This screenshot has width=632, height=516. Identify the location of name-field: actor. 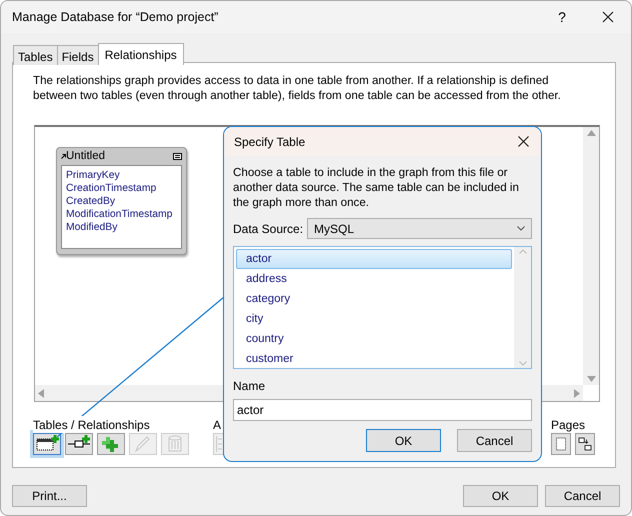
(382, 410).